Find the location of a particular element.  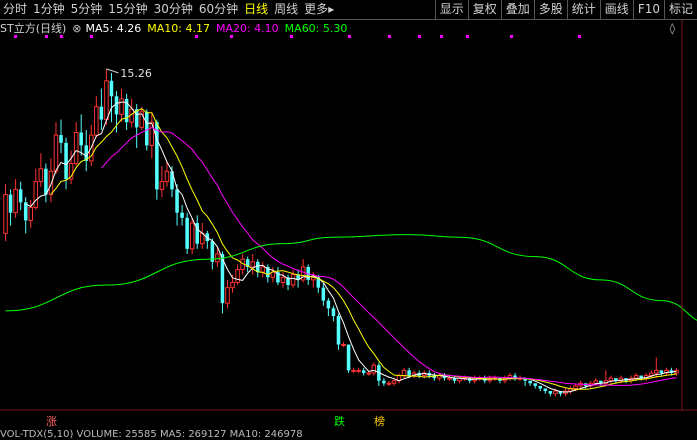

marker-bang: 榜 is located at coordinates (379, 421).